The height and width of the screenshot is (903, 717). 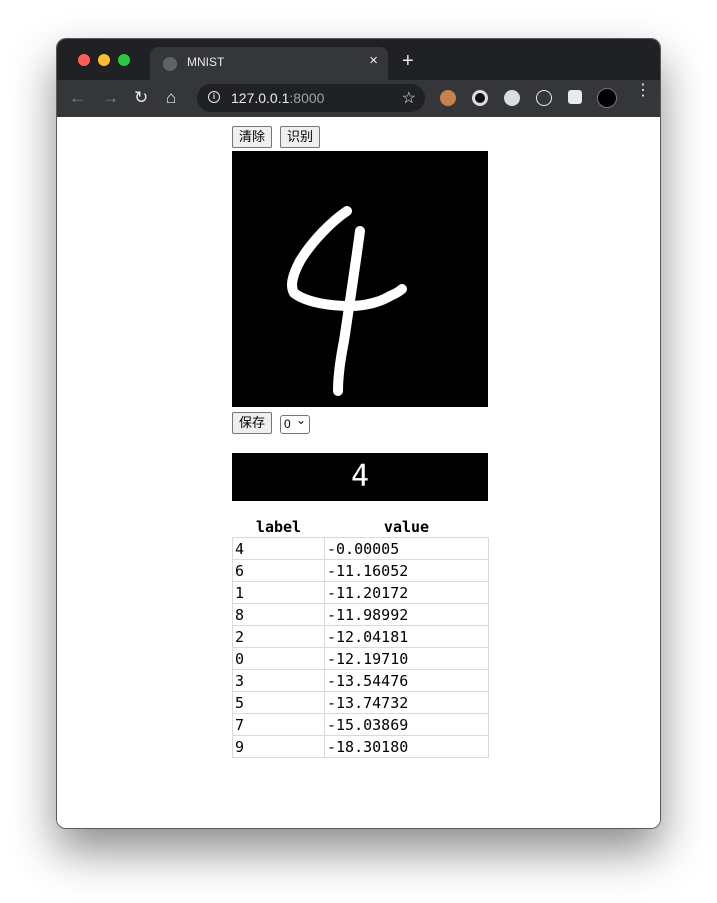 I want to click on table-row: 4 -0.00005, so click(x=360, y=548).